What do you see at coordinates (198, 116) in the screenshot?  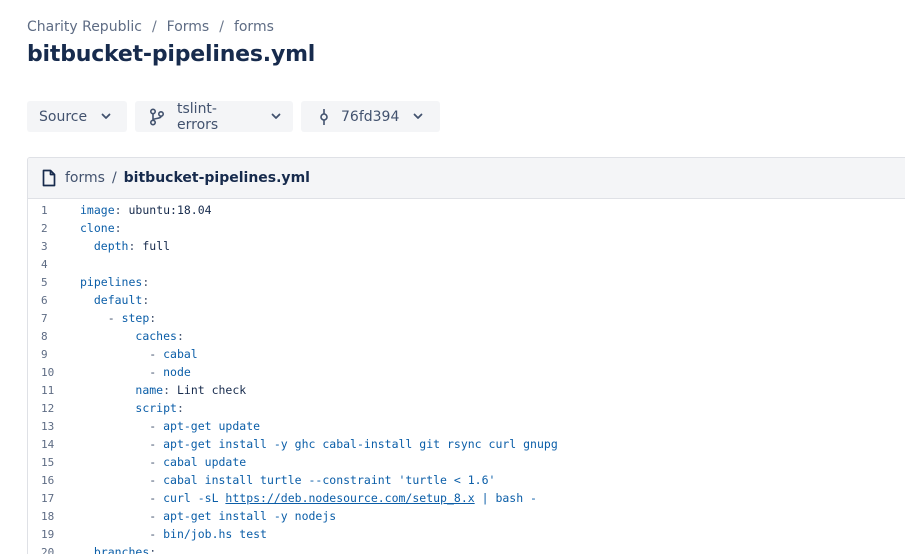 I see `branch-label: tslint-errors` at bounding box center [198, 116].